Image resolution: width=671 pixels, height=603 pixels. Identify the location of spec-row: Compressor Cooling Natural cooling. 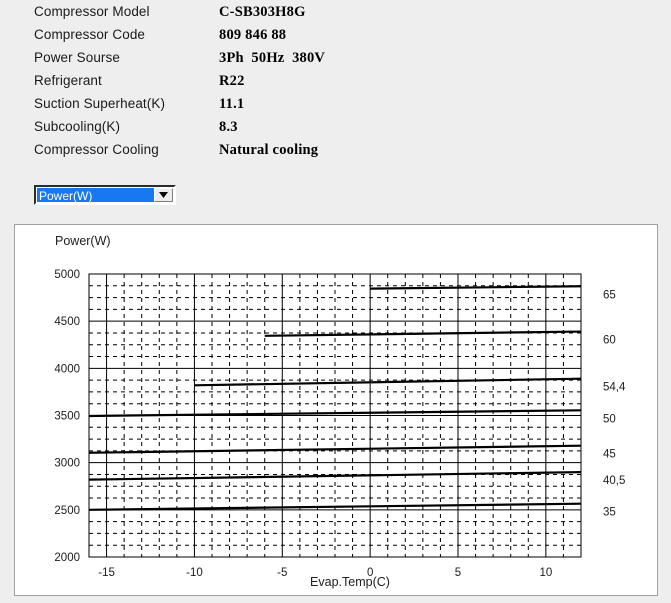
(244, 153).